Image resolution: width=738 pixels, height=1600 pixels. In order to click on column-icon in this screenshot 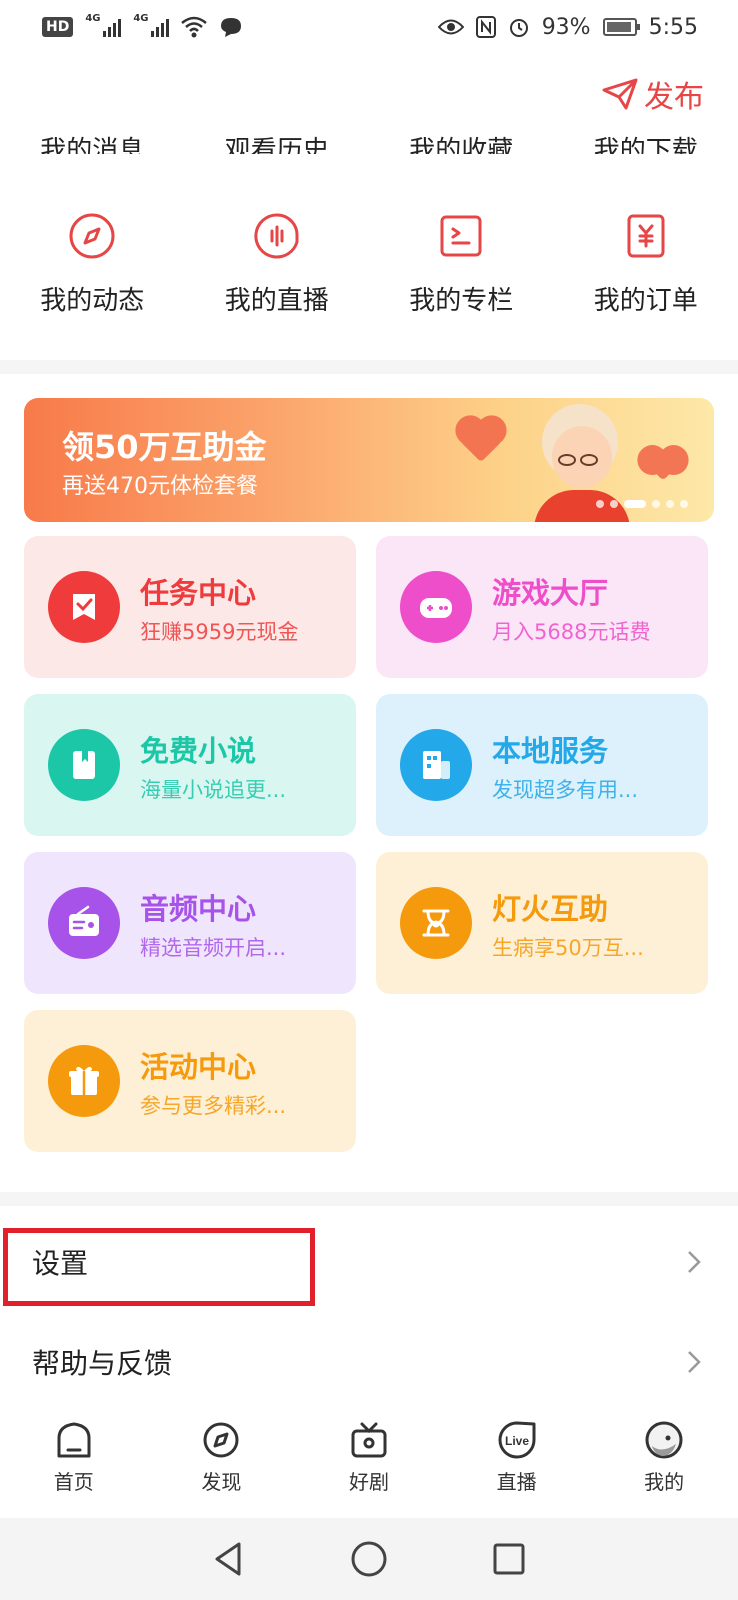, I will do `click(461, 236)`.